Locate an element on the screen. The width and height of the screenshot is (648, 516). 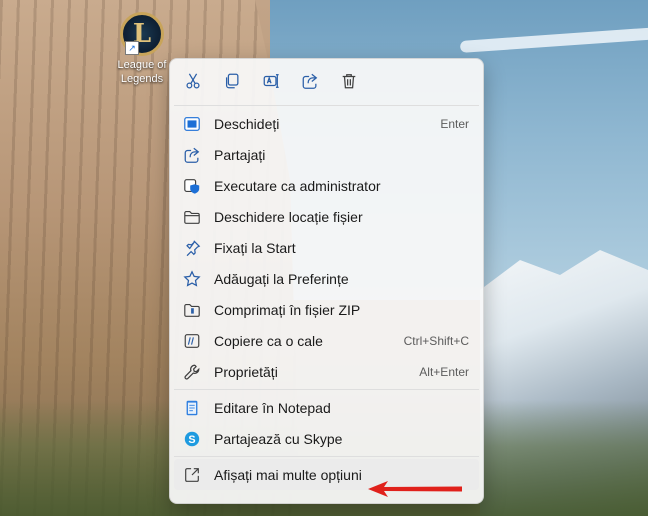
menu-item-label: Partajează cu Skype is located at coordinates (278, 438).